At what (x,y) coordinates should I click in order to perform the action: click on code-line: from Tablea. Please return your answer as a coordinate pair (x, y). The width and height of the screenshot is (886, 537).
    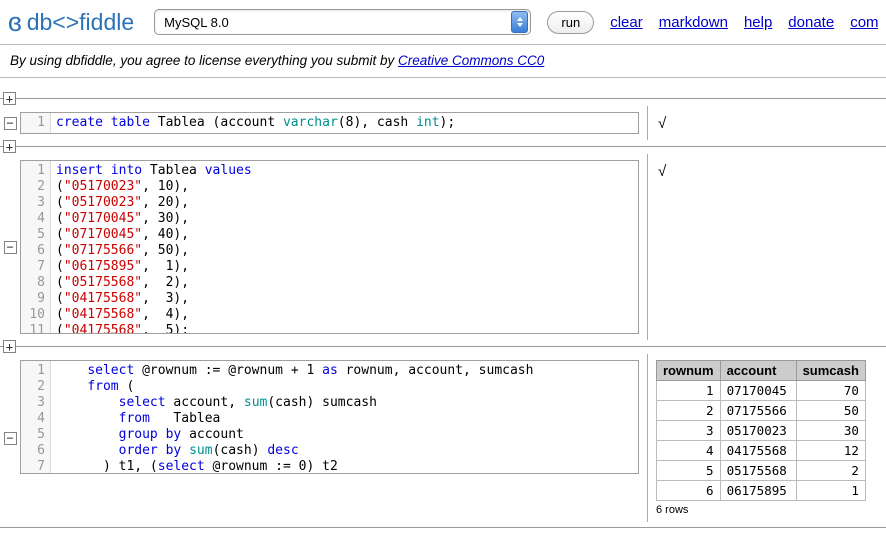
    Looking at the image, I should click on (169, 418).